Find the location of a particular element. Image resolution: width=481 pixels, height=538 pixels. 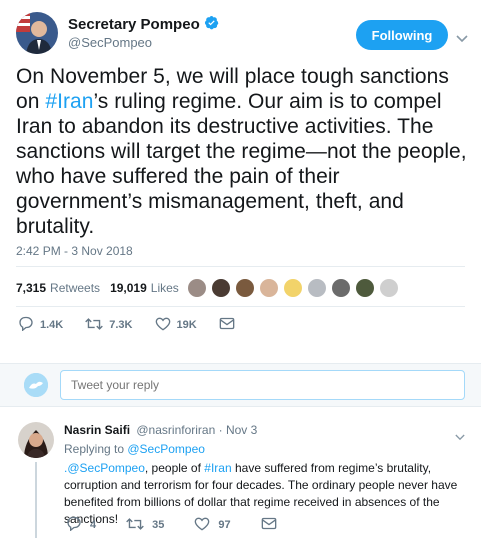

reply-date: · Nov 3 is located at coordinates (238, 430).